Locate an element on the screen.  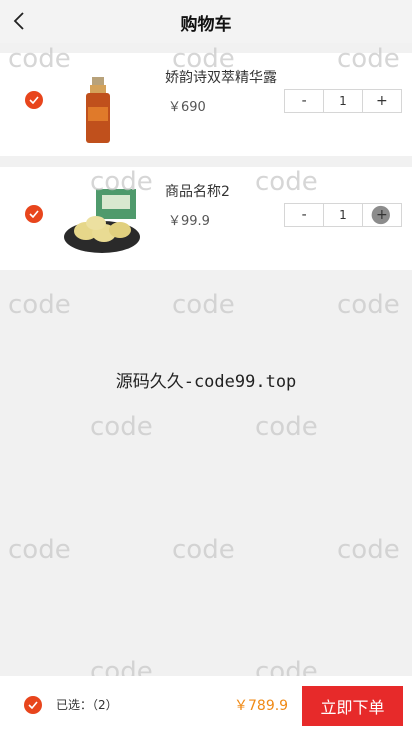
increase-label: + is located at coordinates (381, 215).